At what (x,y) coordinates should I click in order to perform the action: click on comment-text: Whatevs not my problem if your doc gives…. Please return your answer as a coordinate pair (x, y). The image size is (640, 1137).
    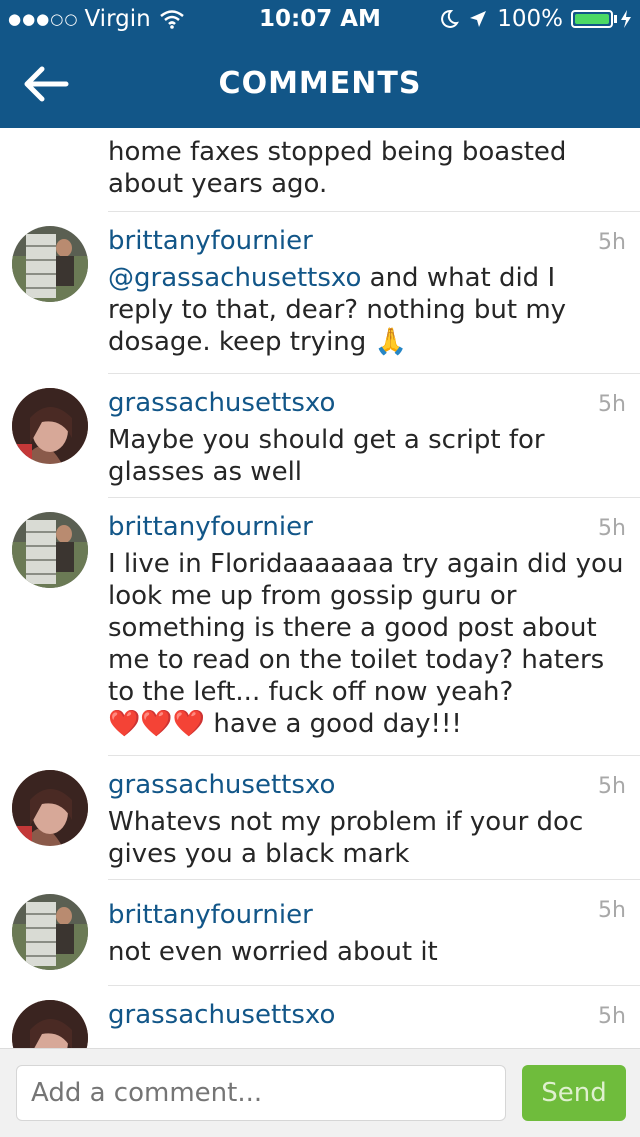
    Looking at the image, I should click on (346, 838).